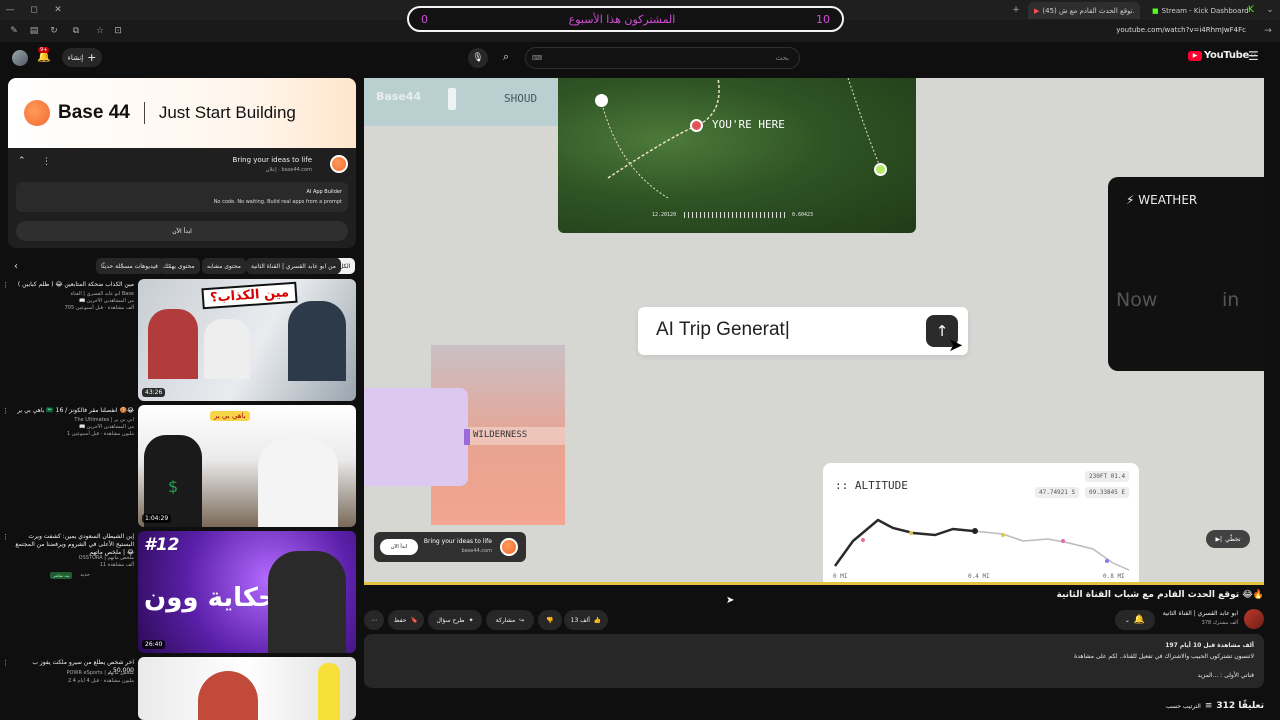 Image resolution: width=1280 pixels, height=720 pixels. What do you see at coordinates (22, 161) in the screenshot?
I see `ad-collapse-icon: ⌃` at bounding box center [22, 161].